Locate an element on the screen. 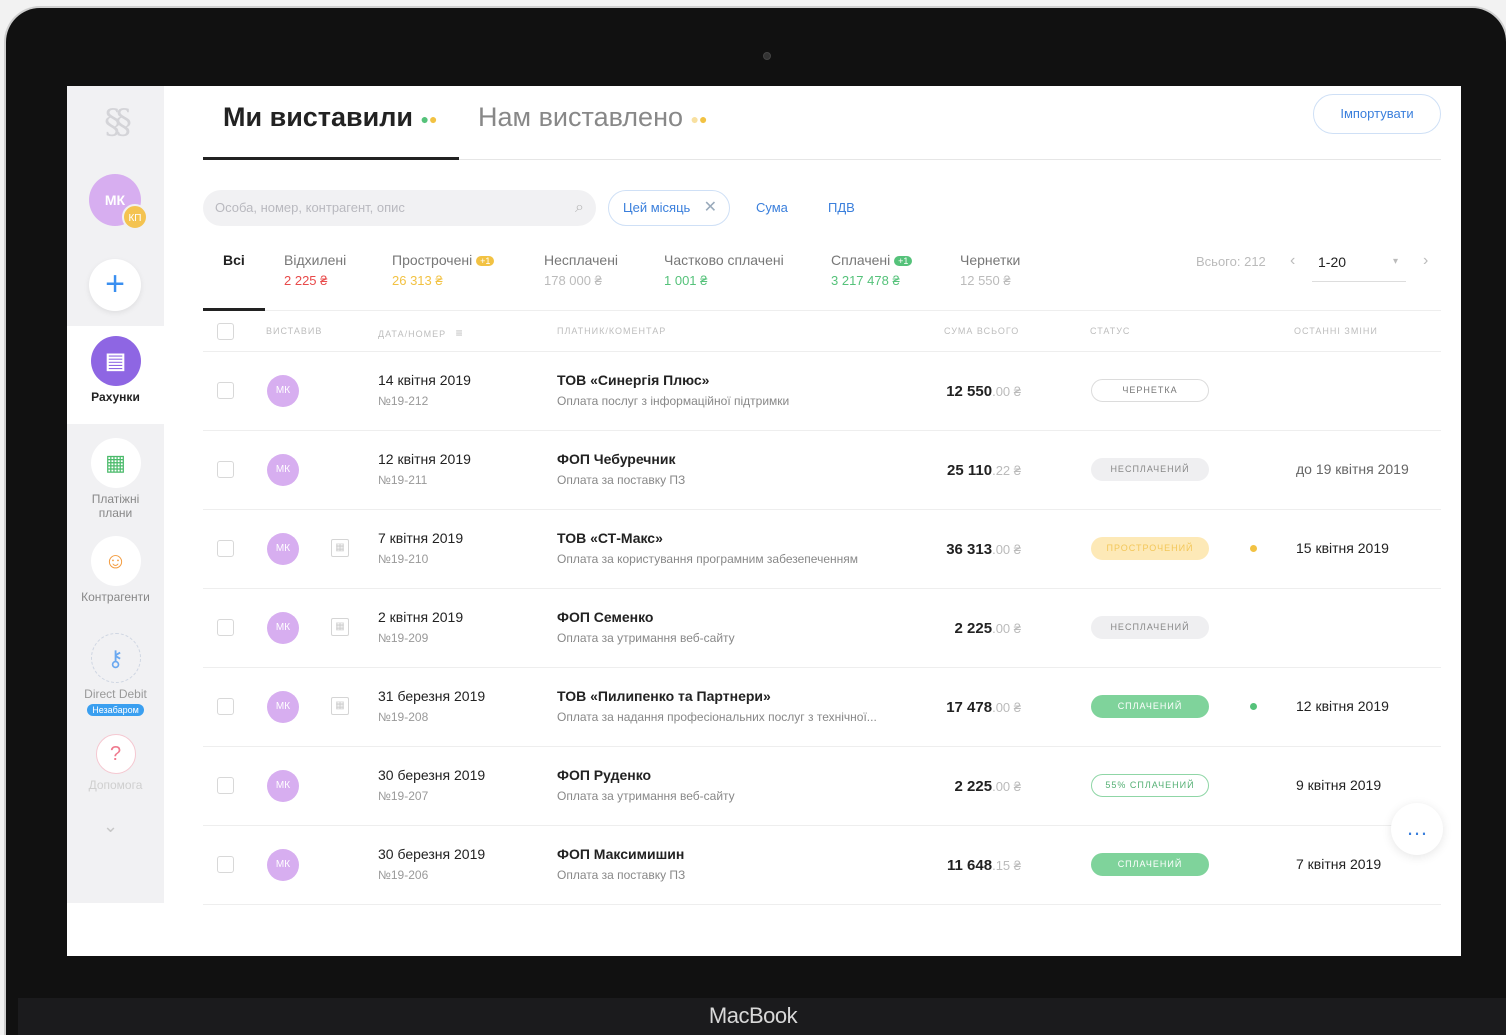 This screenshot has width=1506, height=1035. status-tab-overdue: Прострочені +1 26 313 ₴ is located at coordinates (443, 270).